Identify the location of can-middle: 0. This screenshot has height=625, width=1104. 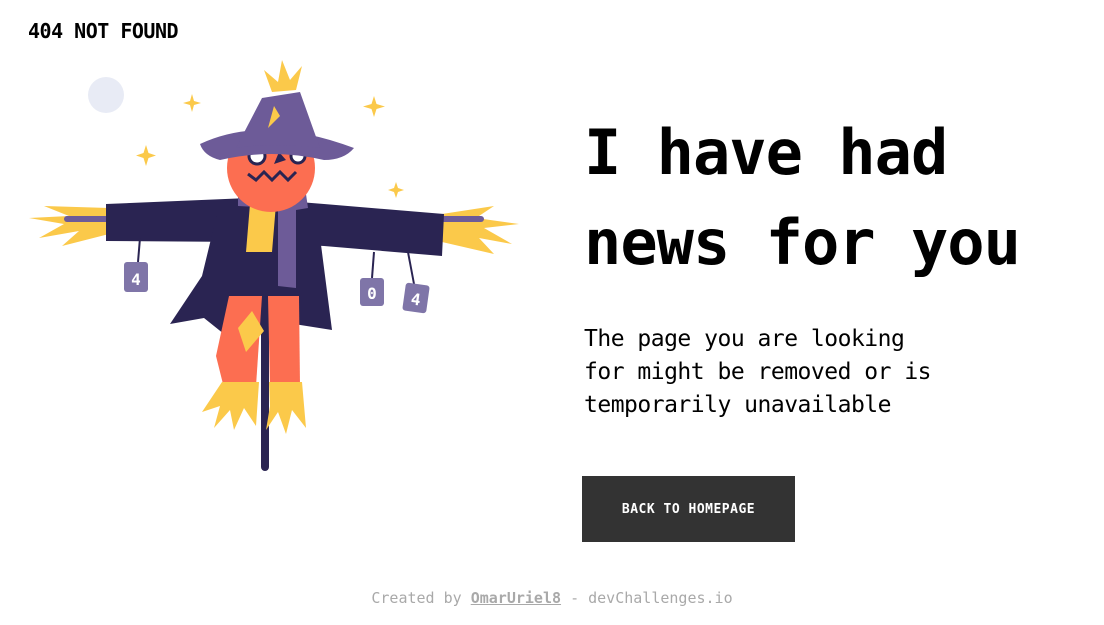
(372, 292).